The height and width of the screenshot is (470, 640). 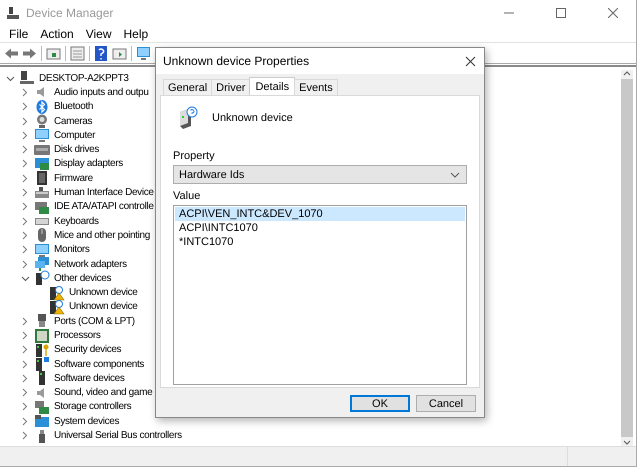 I want to click on tree-item: Ports (COM & LPT), so click(x=94, y=321).